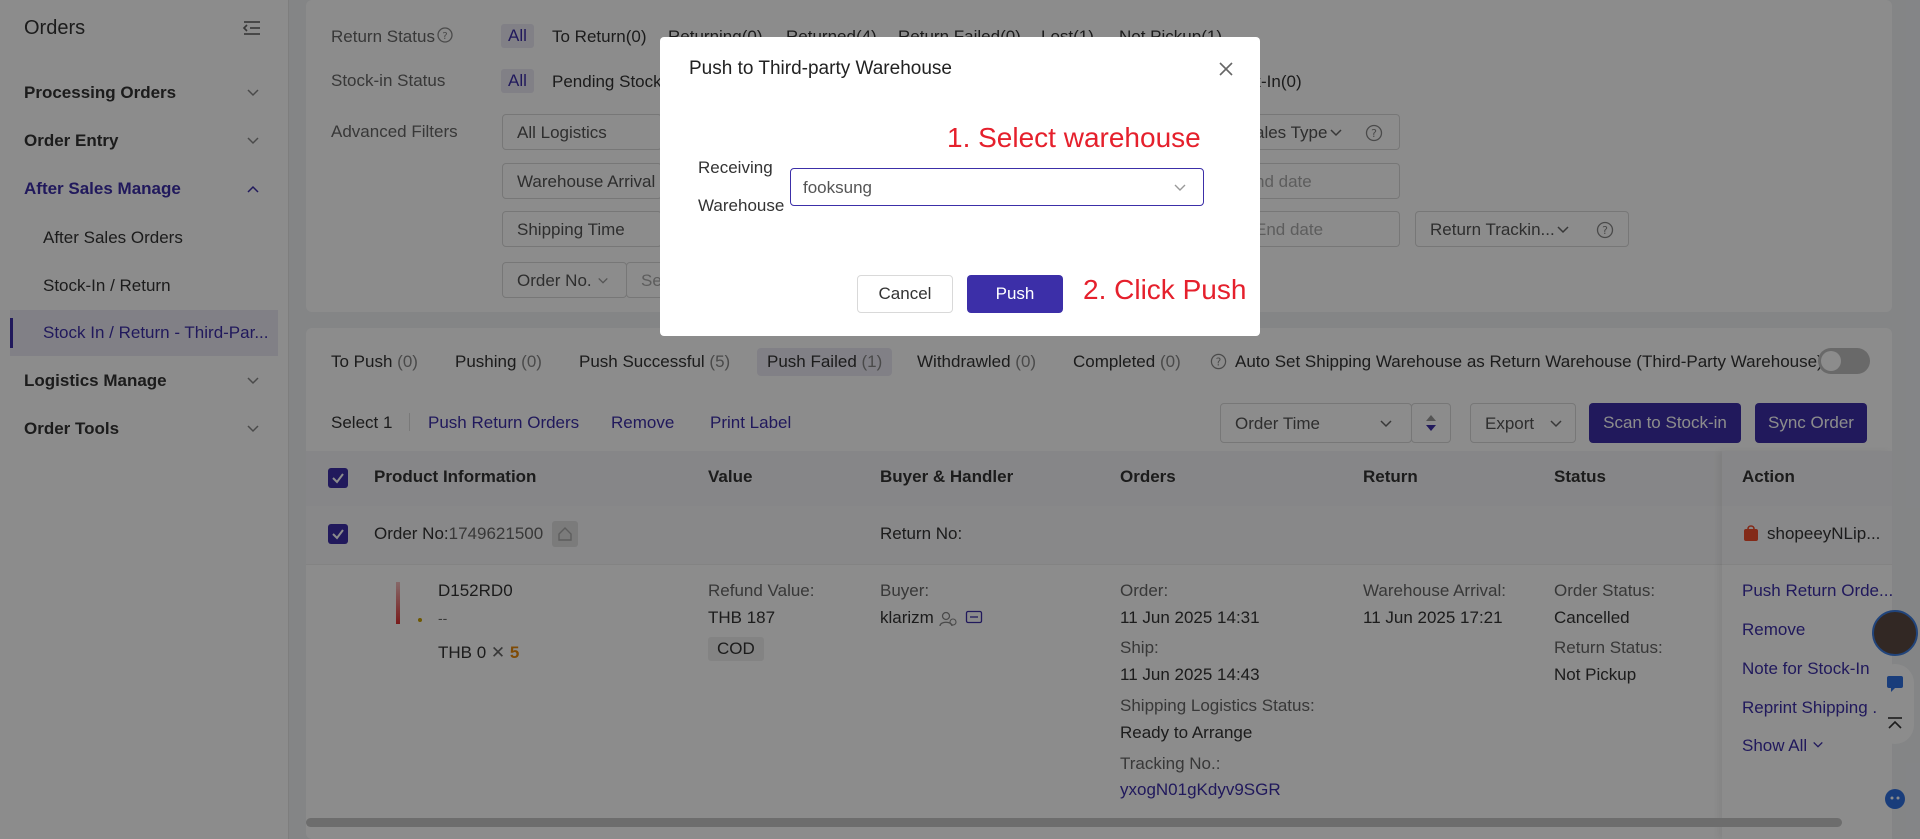 This screenshot has height=839, width=1920. I want to click on annotation-click-push: 2. Click Push, so click(1165, 289).